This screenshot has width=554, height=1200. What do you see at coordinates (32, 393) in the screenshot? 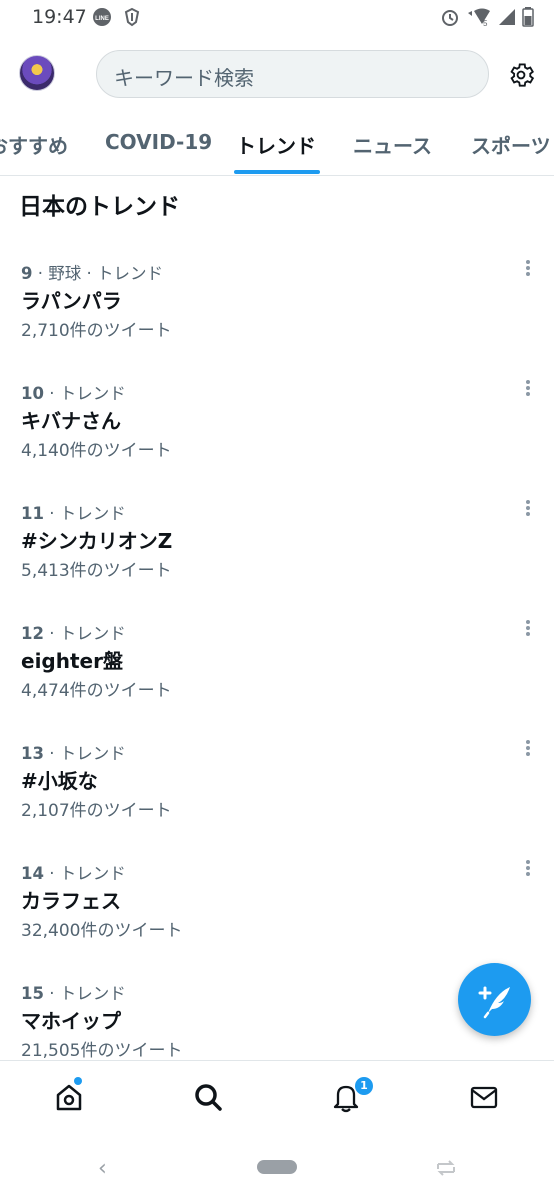
I see `trend-rank: 10` at bounding box center [32, 393].